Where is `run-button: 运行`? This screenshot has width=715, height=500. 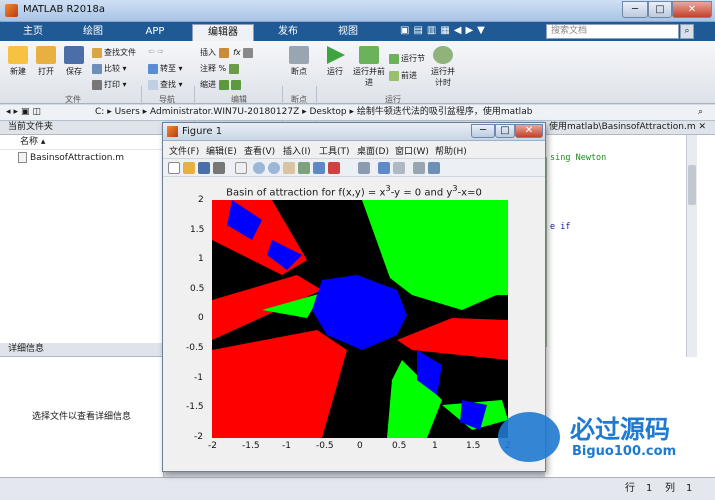
run-button: 运行 is located at coordinates (335, 61).